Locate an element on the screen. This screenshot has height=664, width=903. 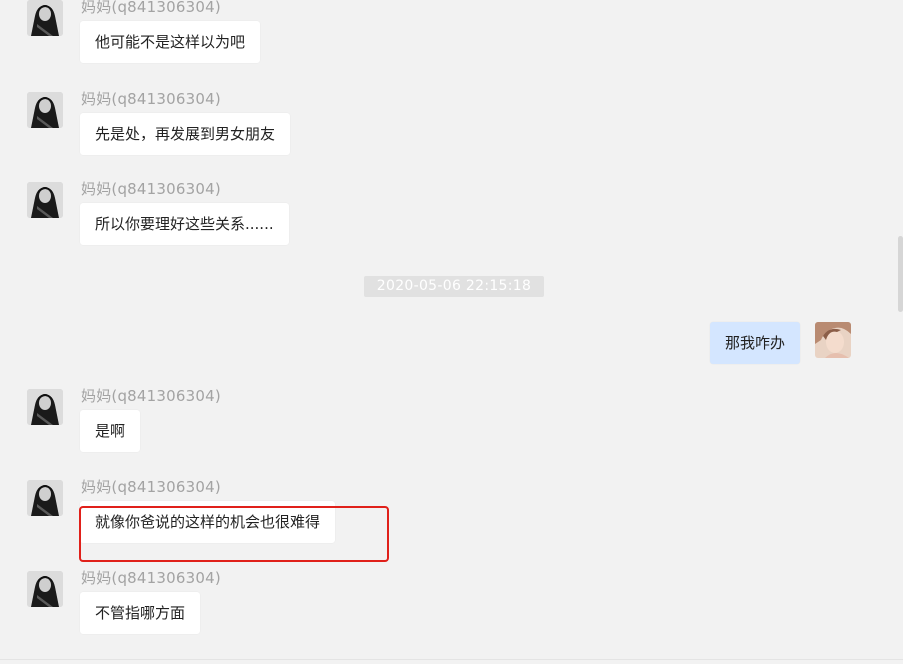
highlight-box is located at coordinates (234, 534).